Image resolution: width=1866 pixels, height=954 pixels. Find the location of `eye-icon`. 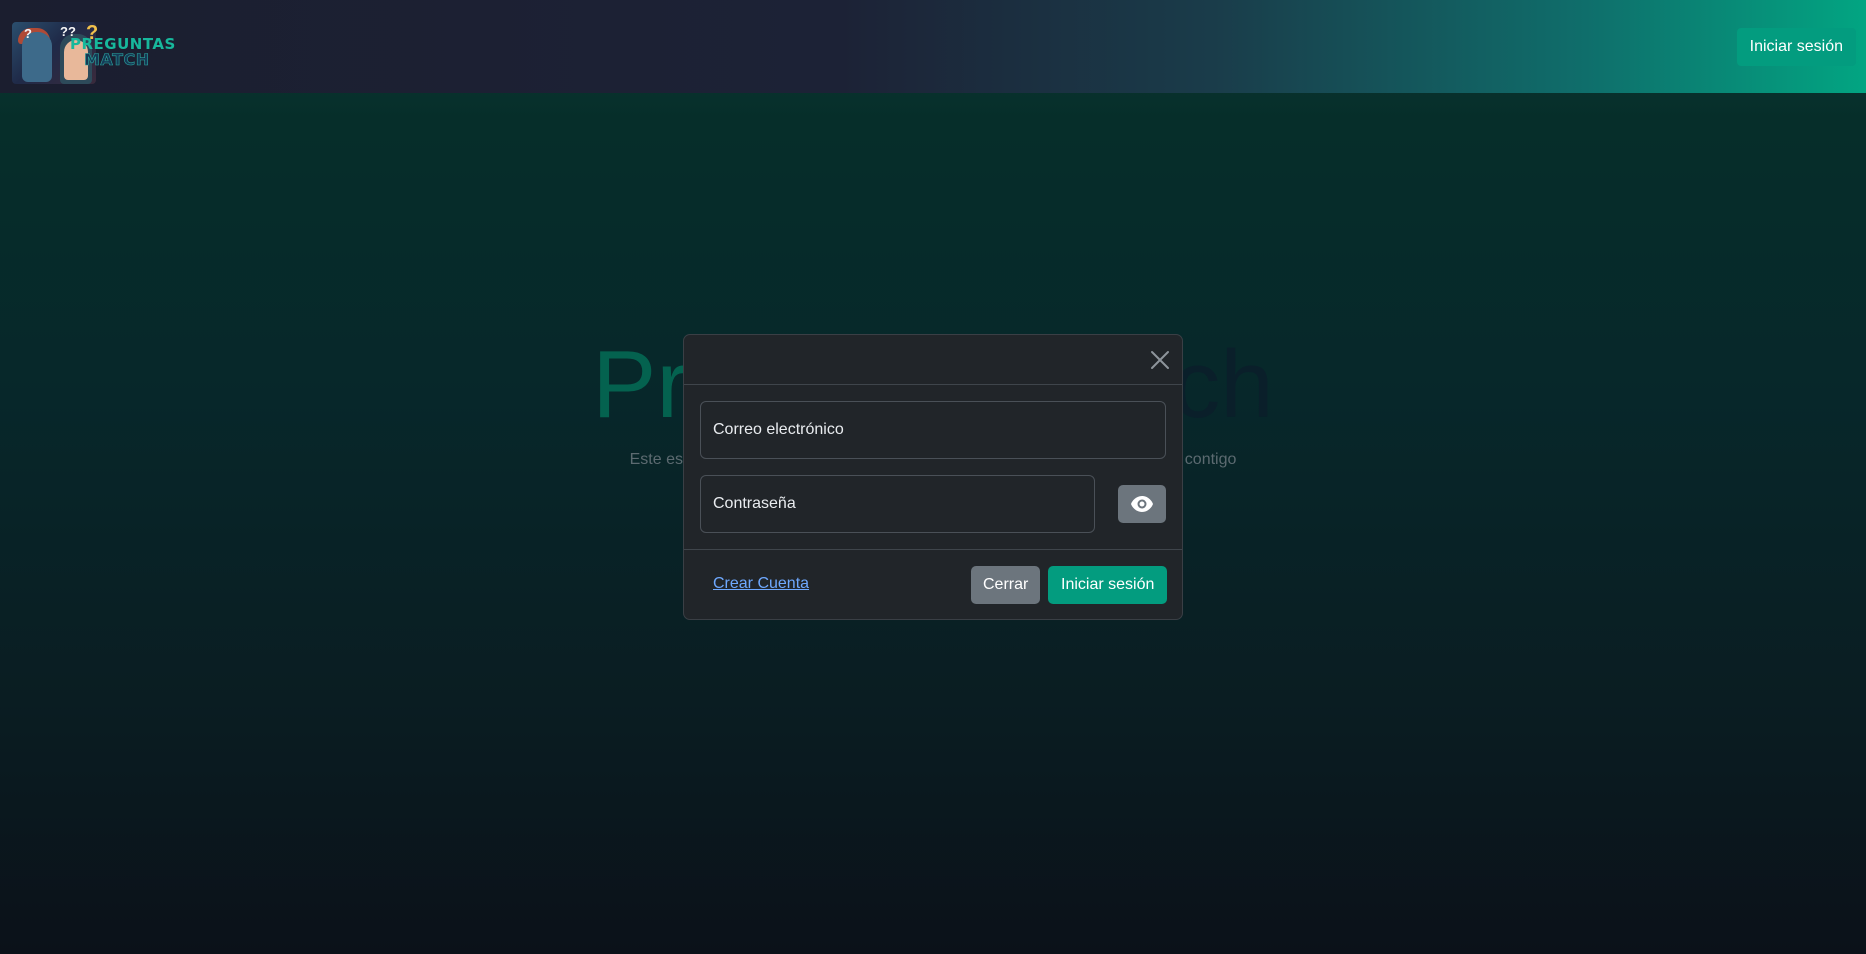

eye-icon is located at coordinates (1142, 504).